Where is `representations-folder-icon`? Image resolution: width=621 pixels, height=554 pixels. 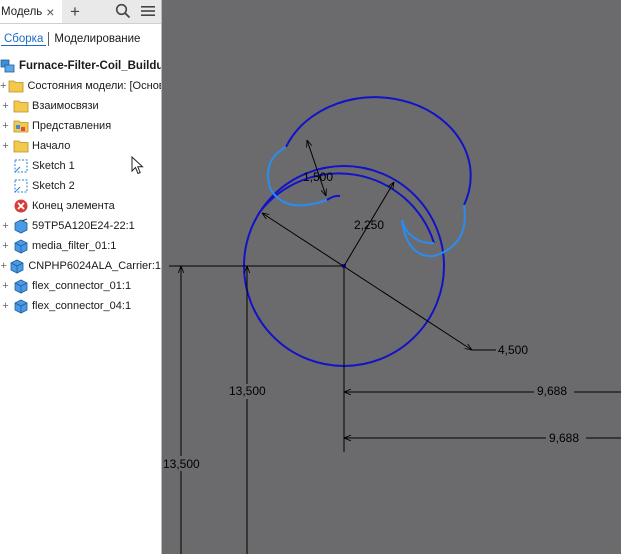
representations-folder-icon is located at coordinates (21, 126).